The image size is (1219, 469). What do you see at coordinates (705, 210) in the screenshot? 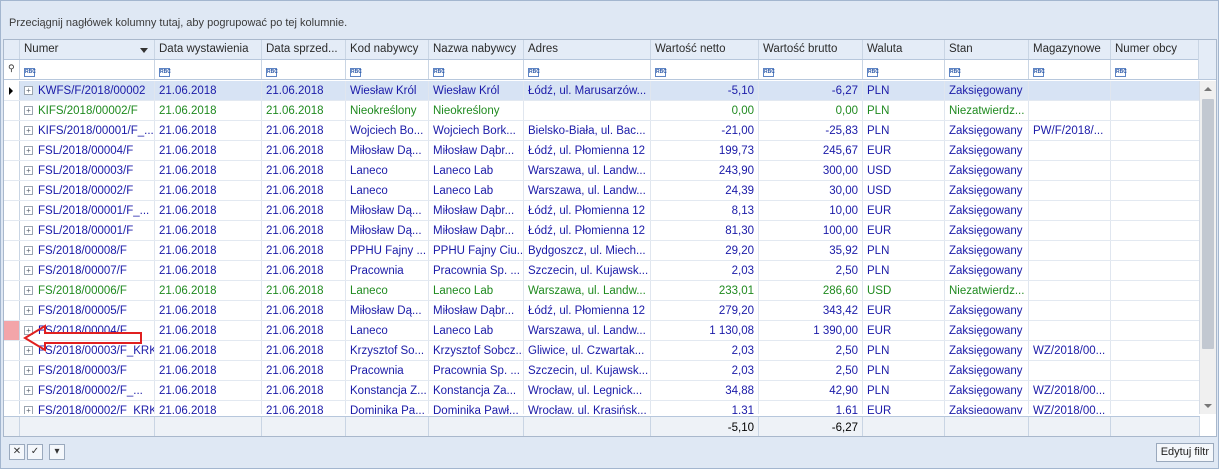
I see `cell-netto: 8,13` at bounding box center [705, 210].